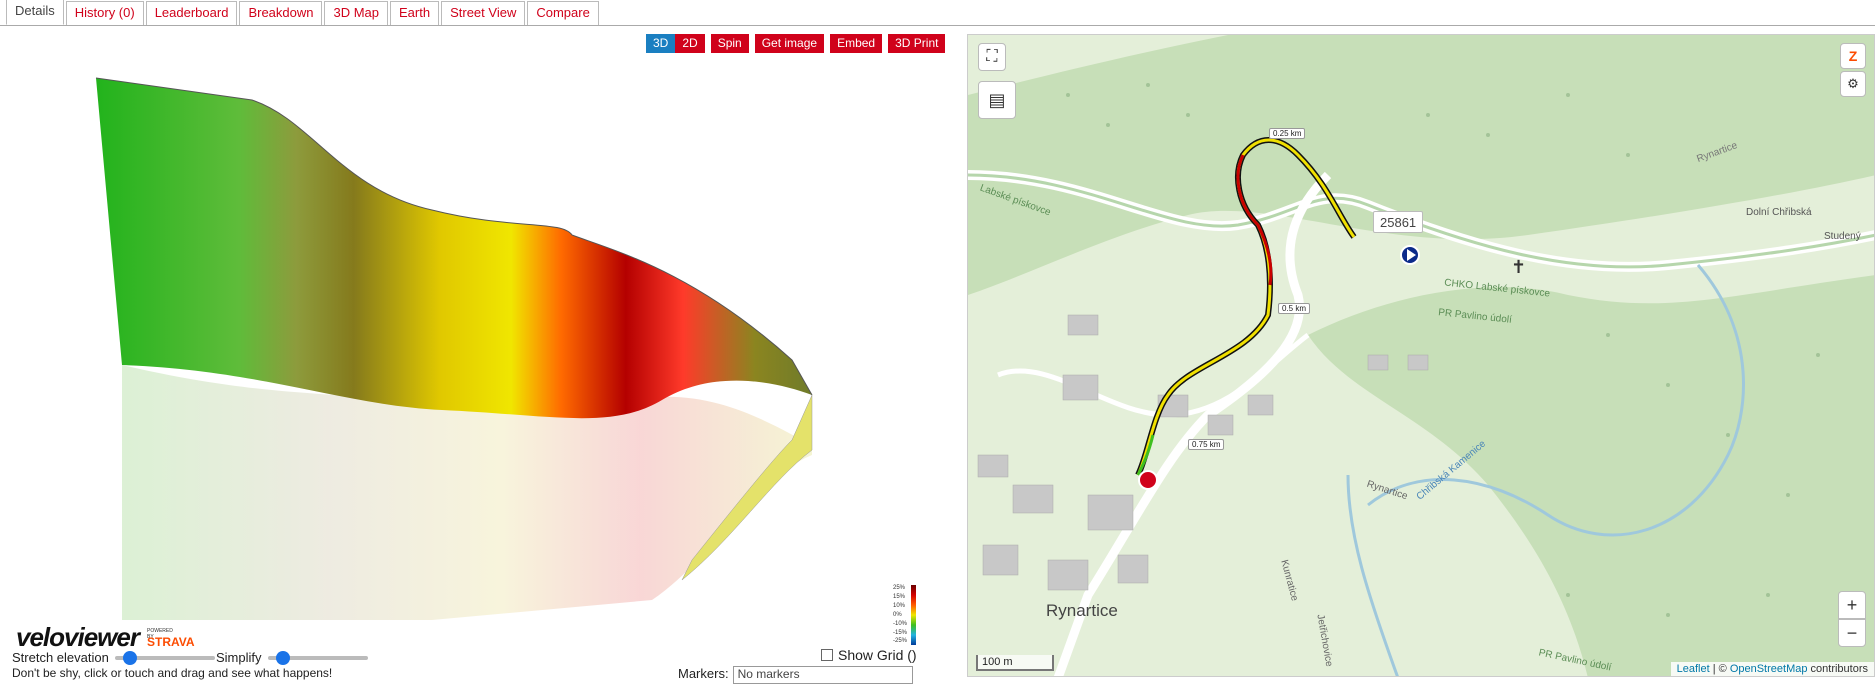 The width and height of the screenshot is (1875, 684). I want to click on simplify-control: Simplify, so click(292, 657).